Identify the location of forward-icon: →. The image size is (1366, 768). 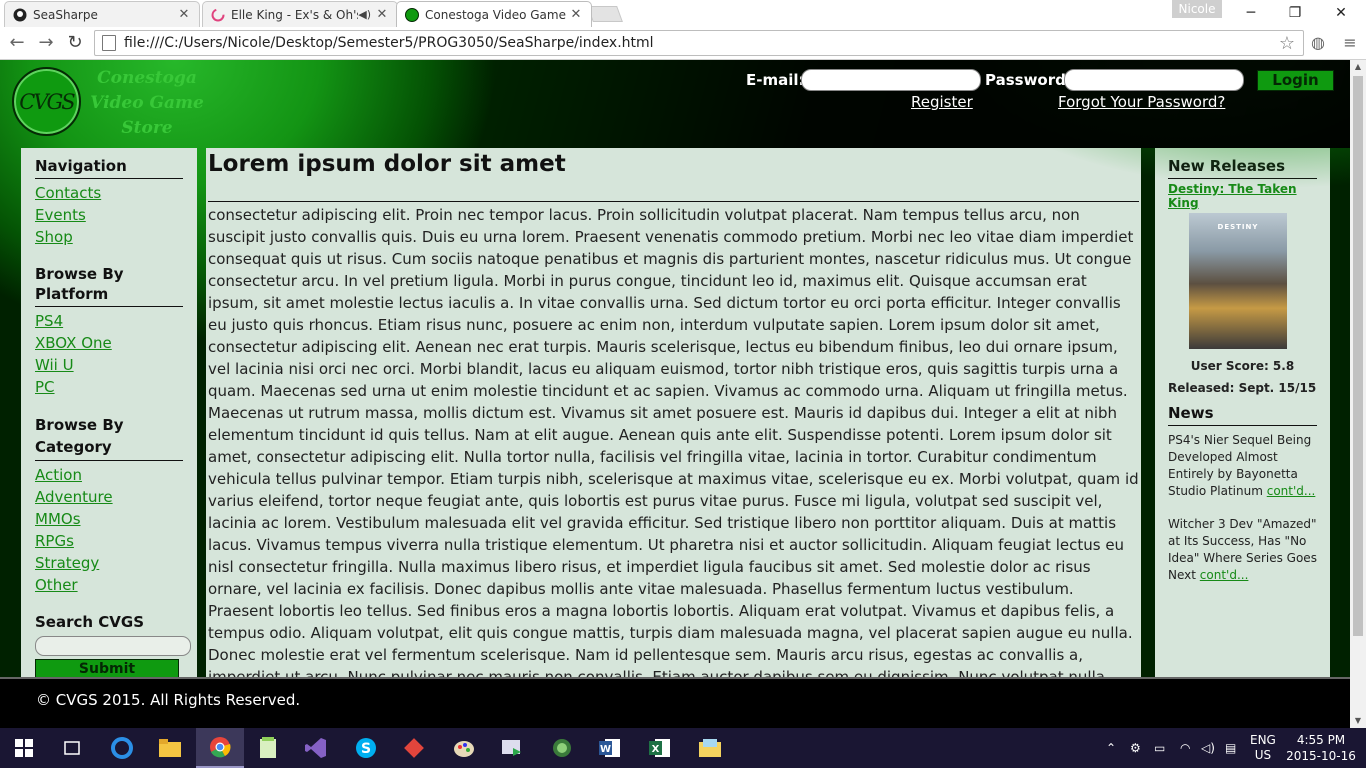
(46, 43).